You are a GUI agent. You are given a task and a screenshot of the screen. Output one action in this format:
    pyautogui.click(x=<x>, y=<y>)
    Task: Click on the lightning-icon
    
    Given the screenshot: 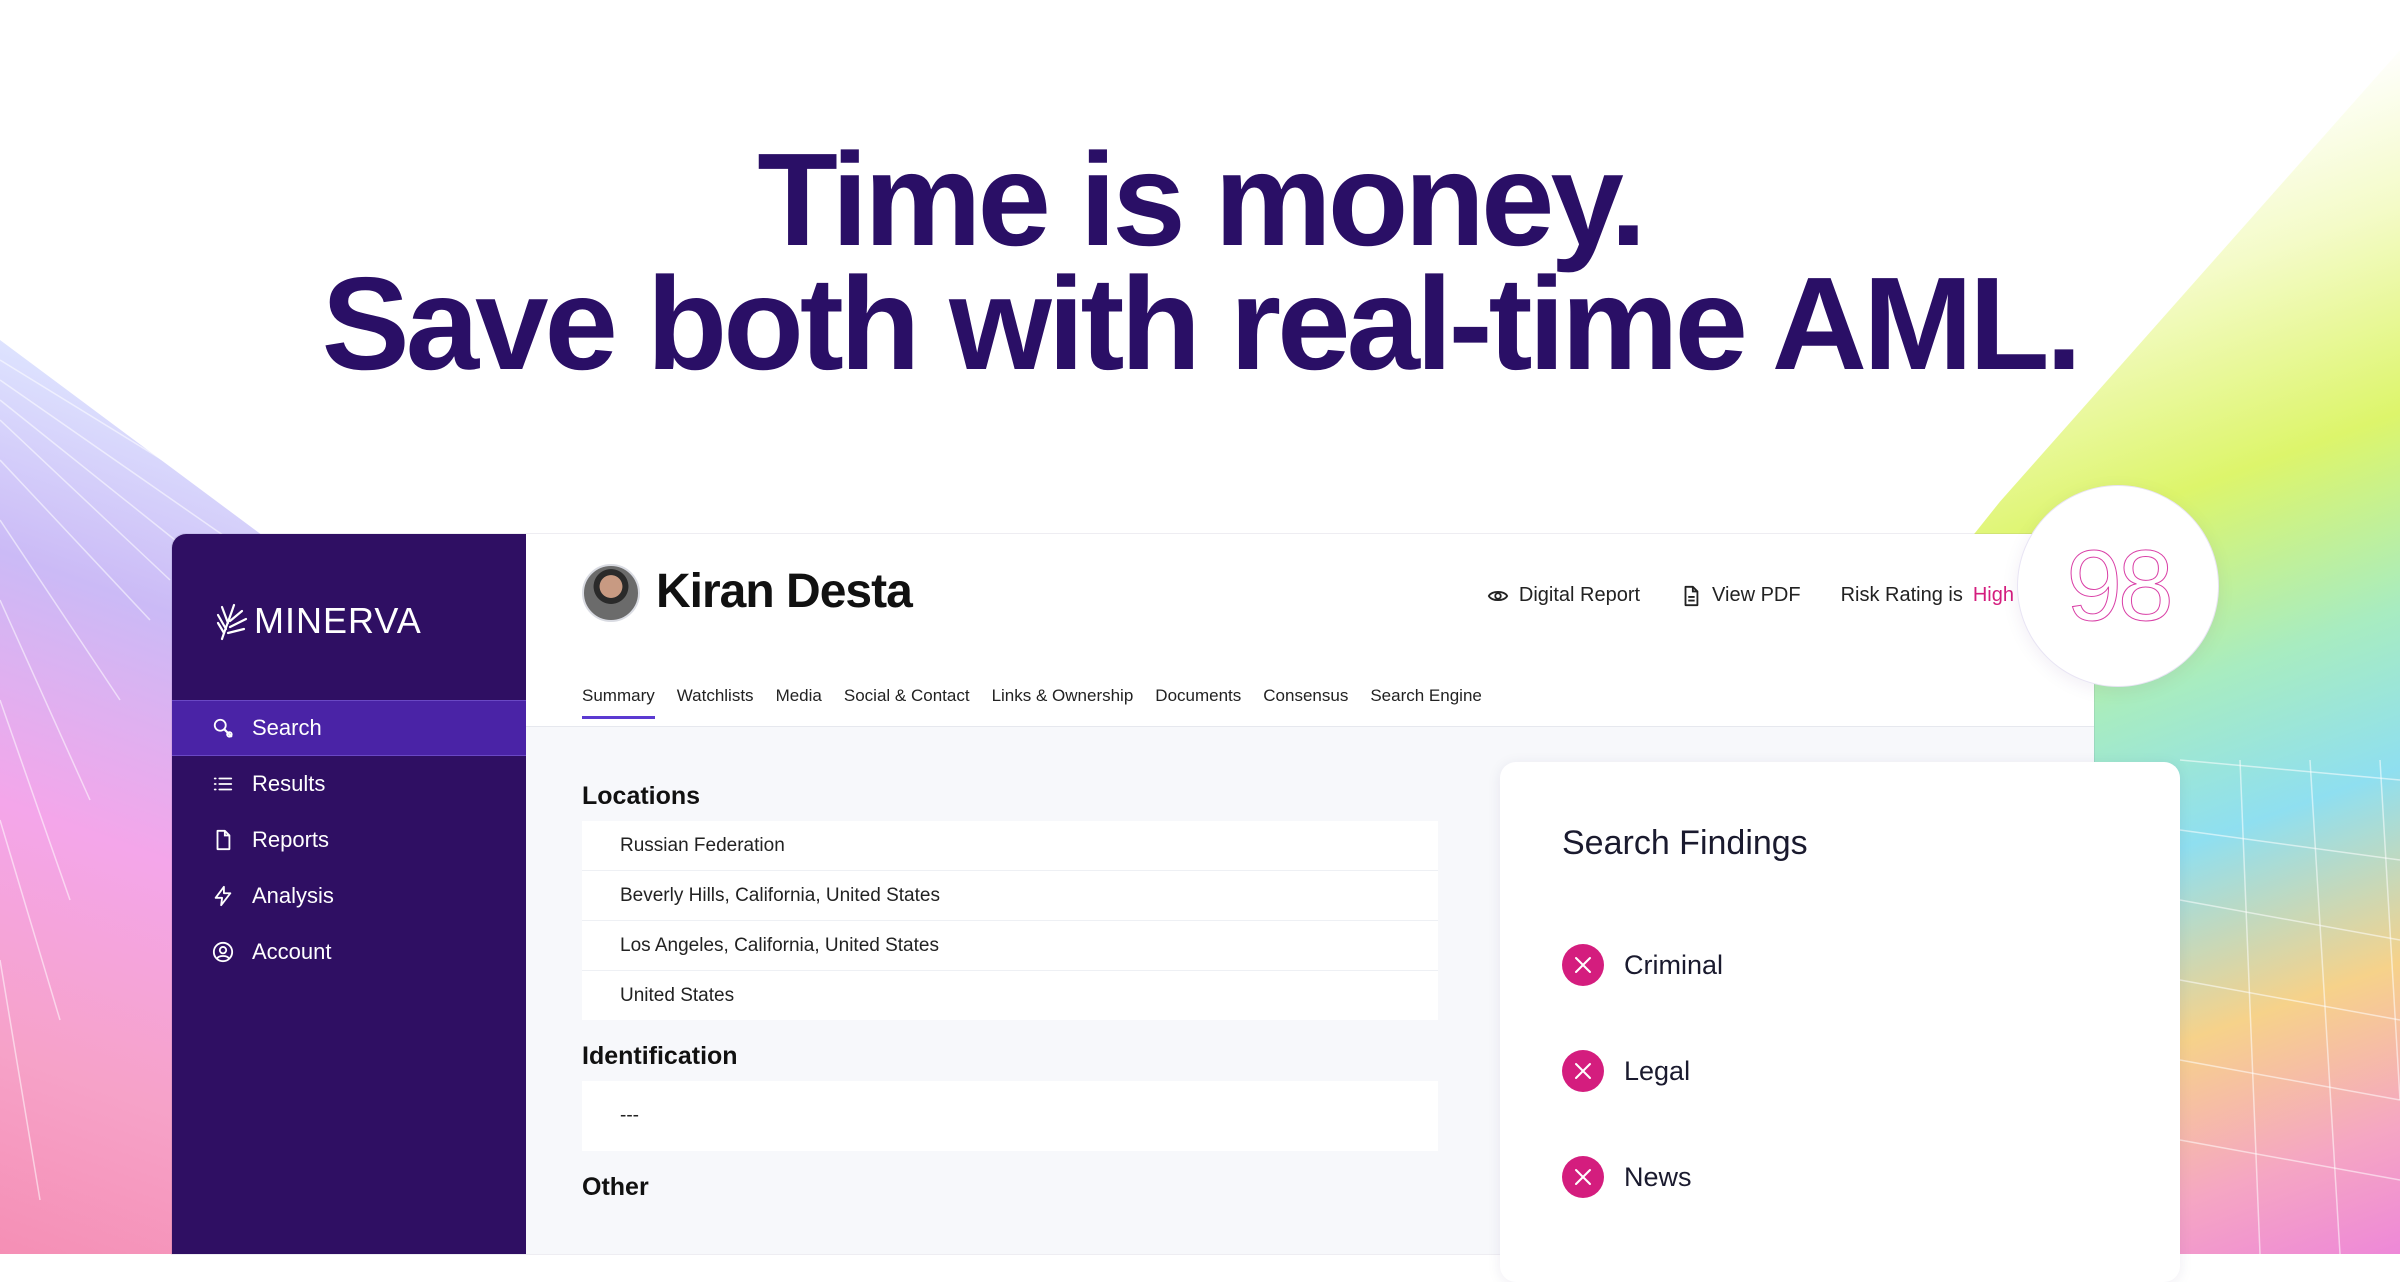 What is the action you would take?
    pyautogui.click(x=223, y=896)
    